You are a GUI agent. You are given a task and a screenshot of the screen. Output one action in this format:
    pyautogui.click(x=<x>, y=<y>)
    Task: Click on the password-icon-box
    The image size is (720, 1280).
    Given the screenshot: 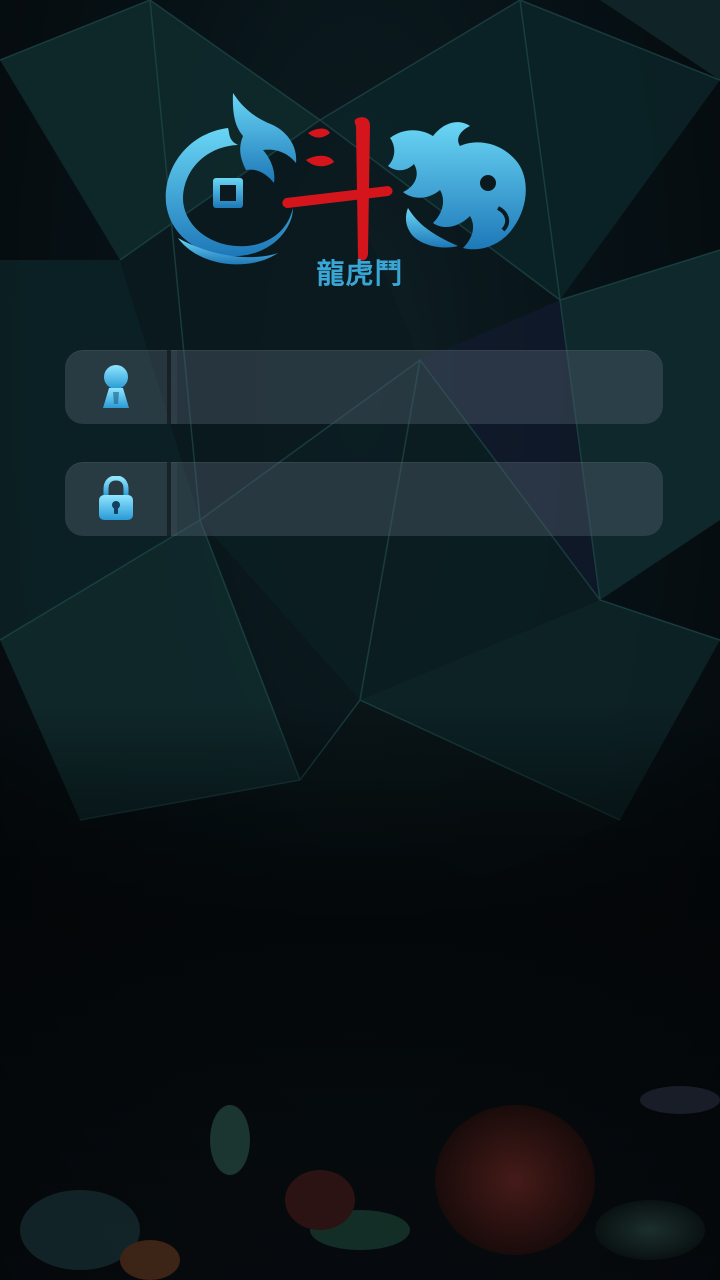 What is the action you would take?
    pyautogui.click(x=116, y=499)
    